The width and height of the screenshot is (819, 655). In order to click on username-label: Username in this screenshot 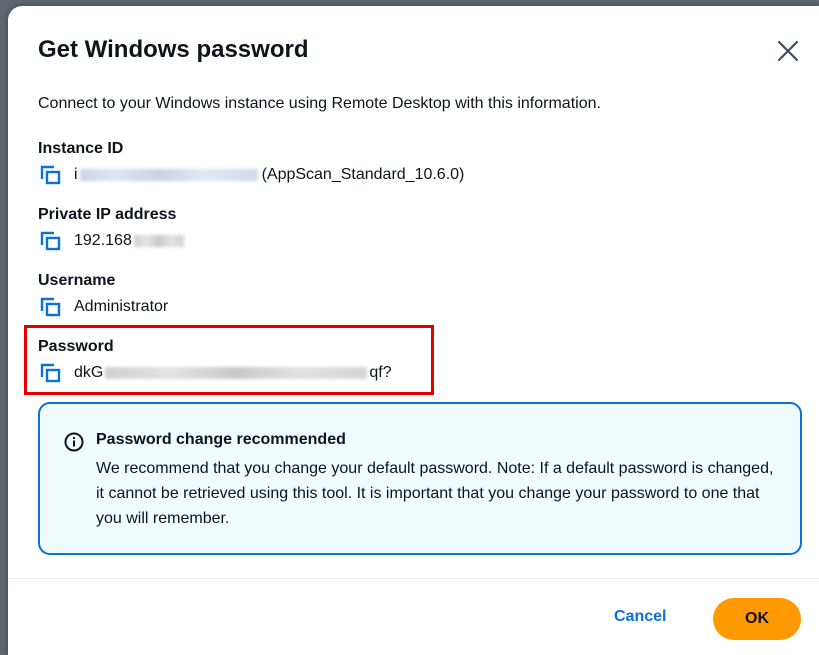, I will do `click(77, 280)`.